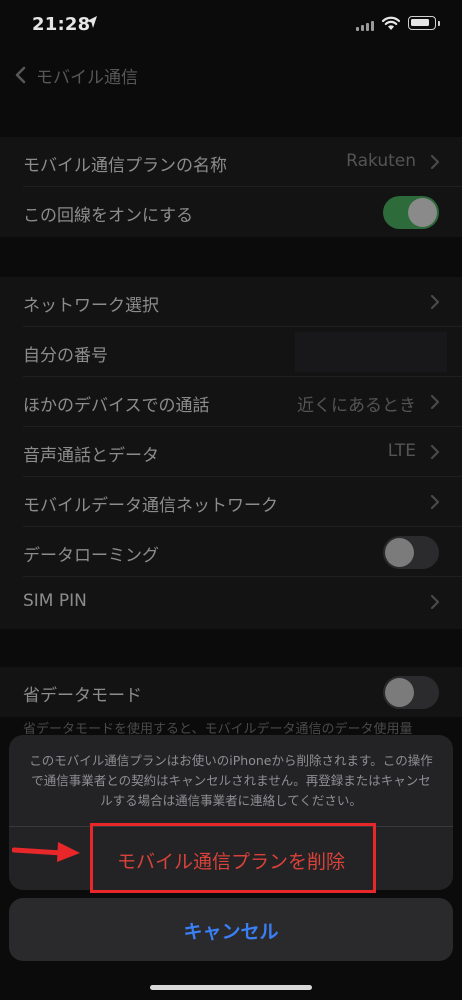 Image resolution: width=462 pixels, height=1000 pixels. Describe the element at coordinates (91, 306) in the screenshot. I see `network-selection-label: ネットワーク選択` at that location.